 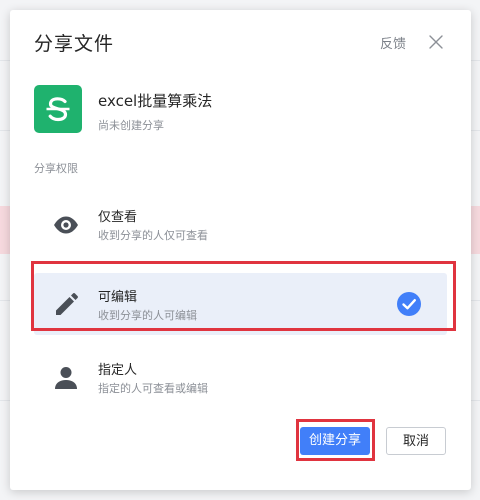 What do you see at coordinates (118, 370) in the screenshot?
I see `option-title: 指定人` at bounding box center [118, 370].